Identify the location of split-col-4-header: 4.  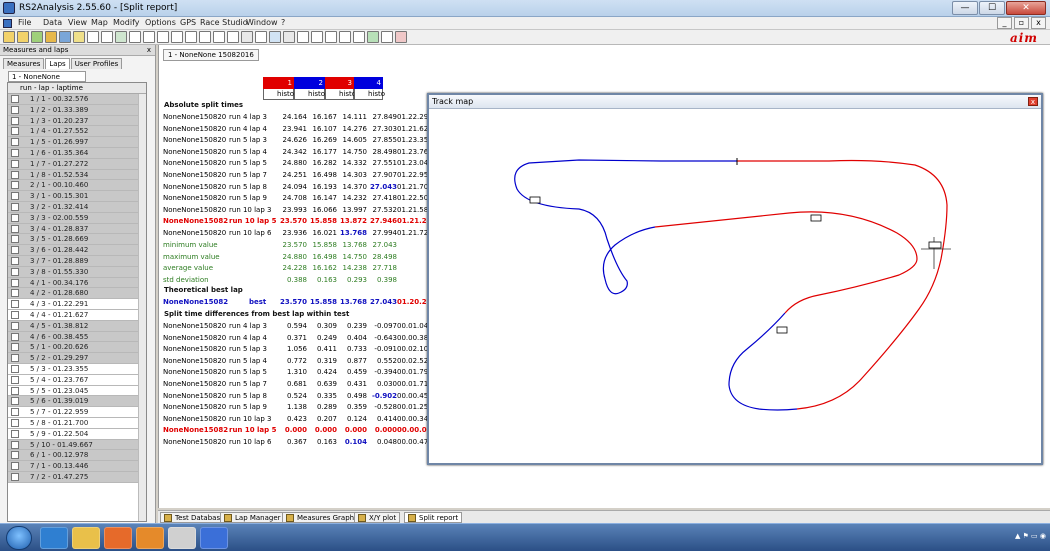
(368, 83).